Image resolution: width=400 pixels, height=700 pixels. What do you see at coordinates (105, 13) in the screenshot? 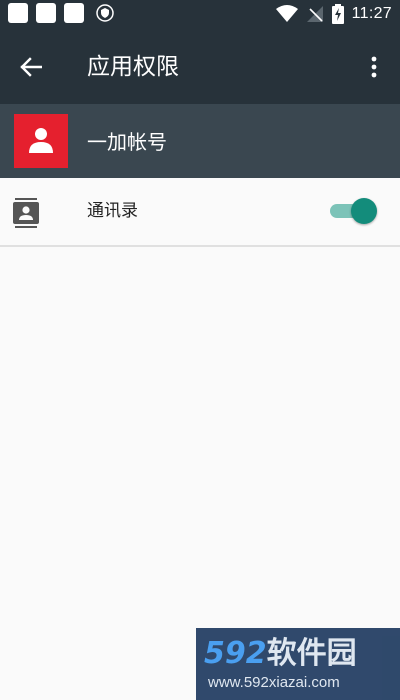
I see `shield-icon` at bounding box center [105, 13].